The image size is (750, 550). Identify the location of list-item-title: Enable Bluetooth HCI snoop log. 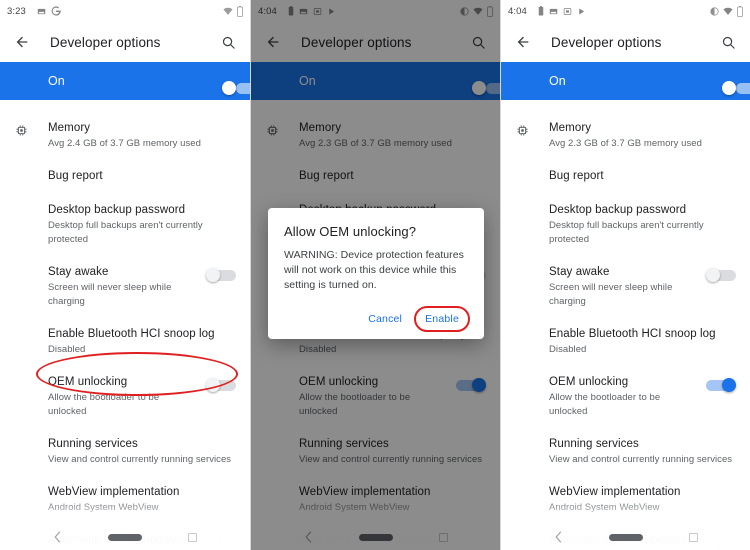
(131, 334).